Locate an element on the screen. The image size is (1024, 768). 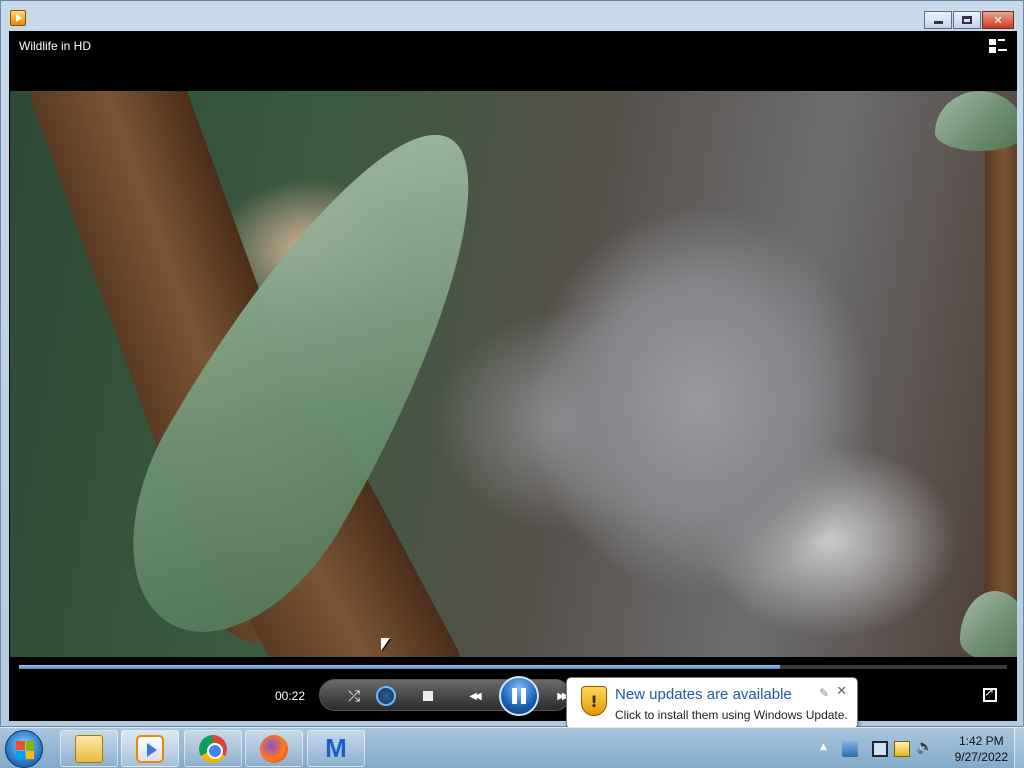
taskbar-firefox is located at coordinates (274, 748).